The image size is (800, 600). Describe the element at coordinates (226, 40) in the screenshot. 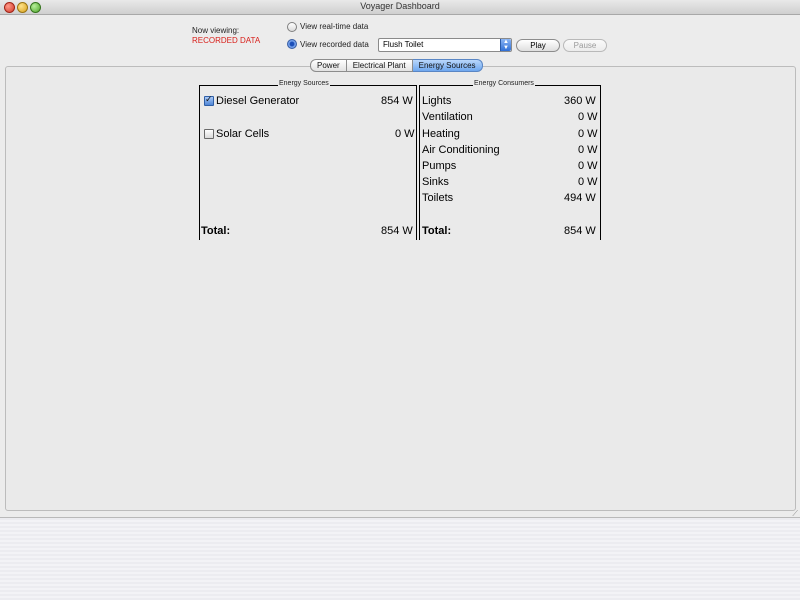

I see `now-viewing-value: RECORDED DATA` at that location.